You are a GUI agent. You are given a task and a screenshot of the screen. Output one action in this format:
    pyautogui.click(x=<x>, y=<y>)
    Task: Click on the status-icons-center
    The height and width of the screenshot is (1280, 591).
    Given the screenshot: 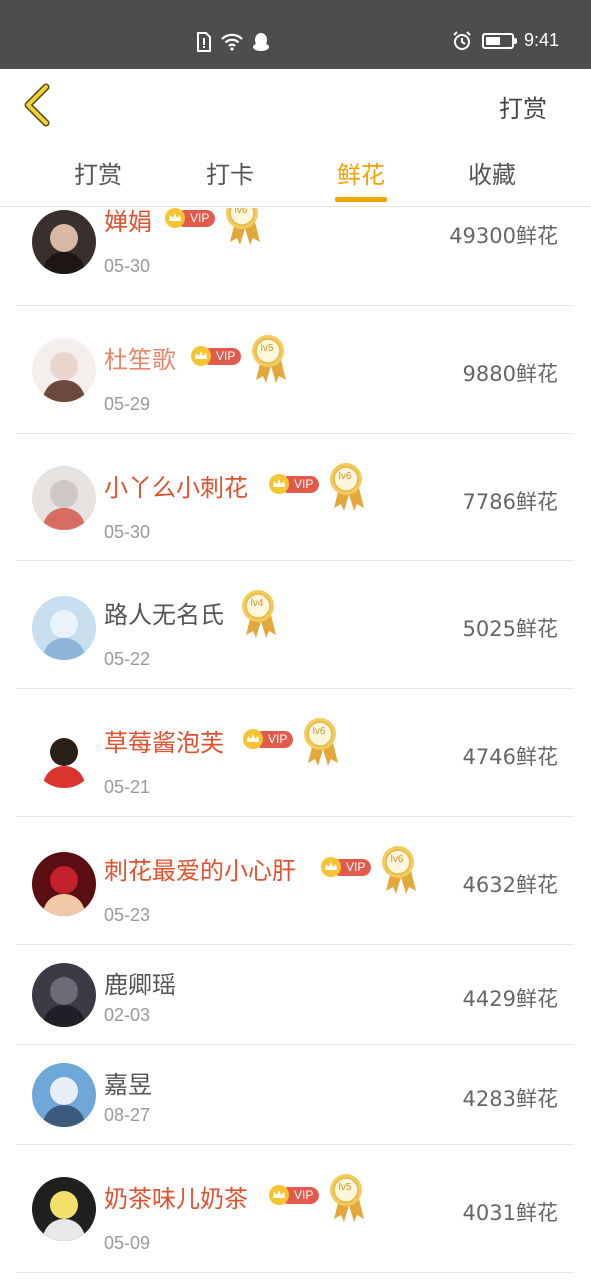 What is the action you would take?
    pyautogui.click(x=233, y=42)
    